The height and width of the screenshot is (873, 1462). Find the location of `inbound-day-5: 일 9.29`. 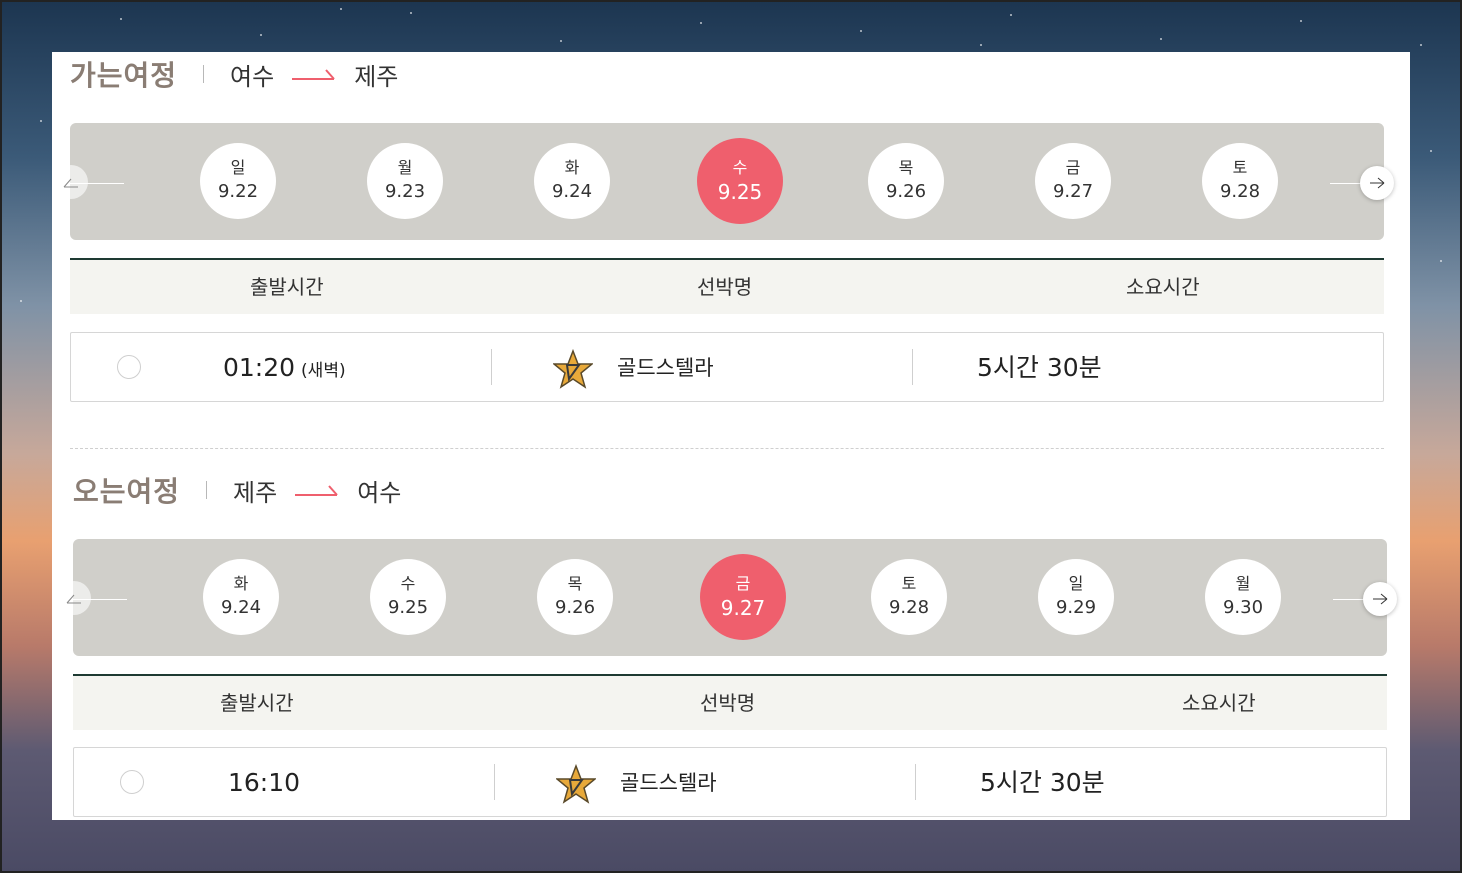

inbound-day-5: 일 9.29 is located at coordinates (1076, 597).